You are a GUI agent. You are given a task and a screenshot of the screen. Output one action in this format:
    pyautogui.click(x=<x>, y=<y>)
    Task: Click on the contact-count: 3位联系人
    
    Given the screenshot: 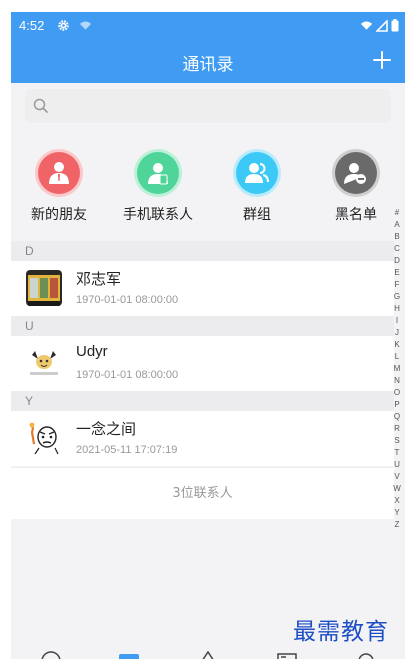 What is the action you would take?
    pyautogui.click(x=202, y=493)
    